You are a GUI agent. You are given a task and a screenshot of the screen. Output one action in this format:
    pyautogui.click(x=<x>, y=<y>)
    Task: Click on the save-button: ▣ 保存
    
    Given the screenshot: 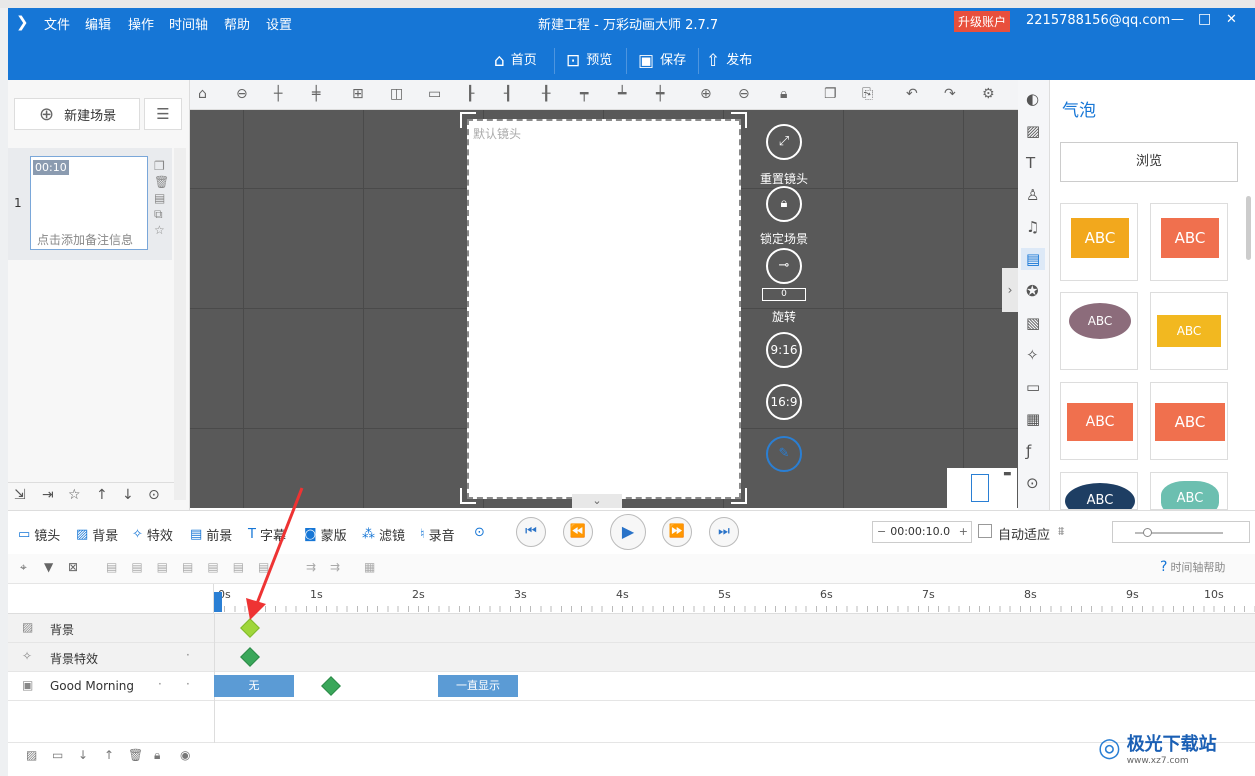 What is the action you would take?
    pyautogui.click(x=662, y=61)
    